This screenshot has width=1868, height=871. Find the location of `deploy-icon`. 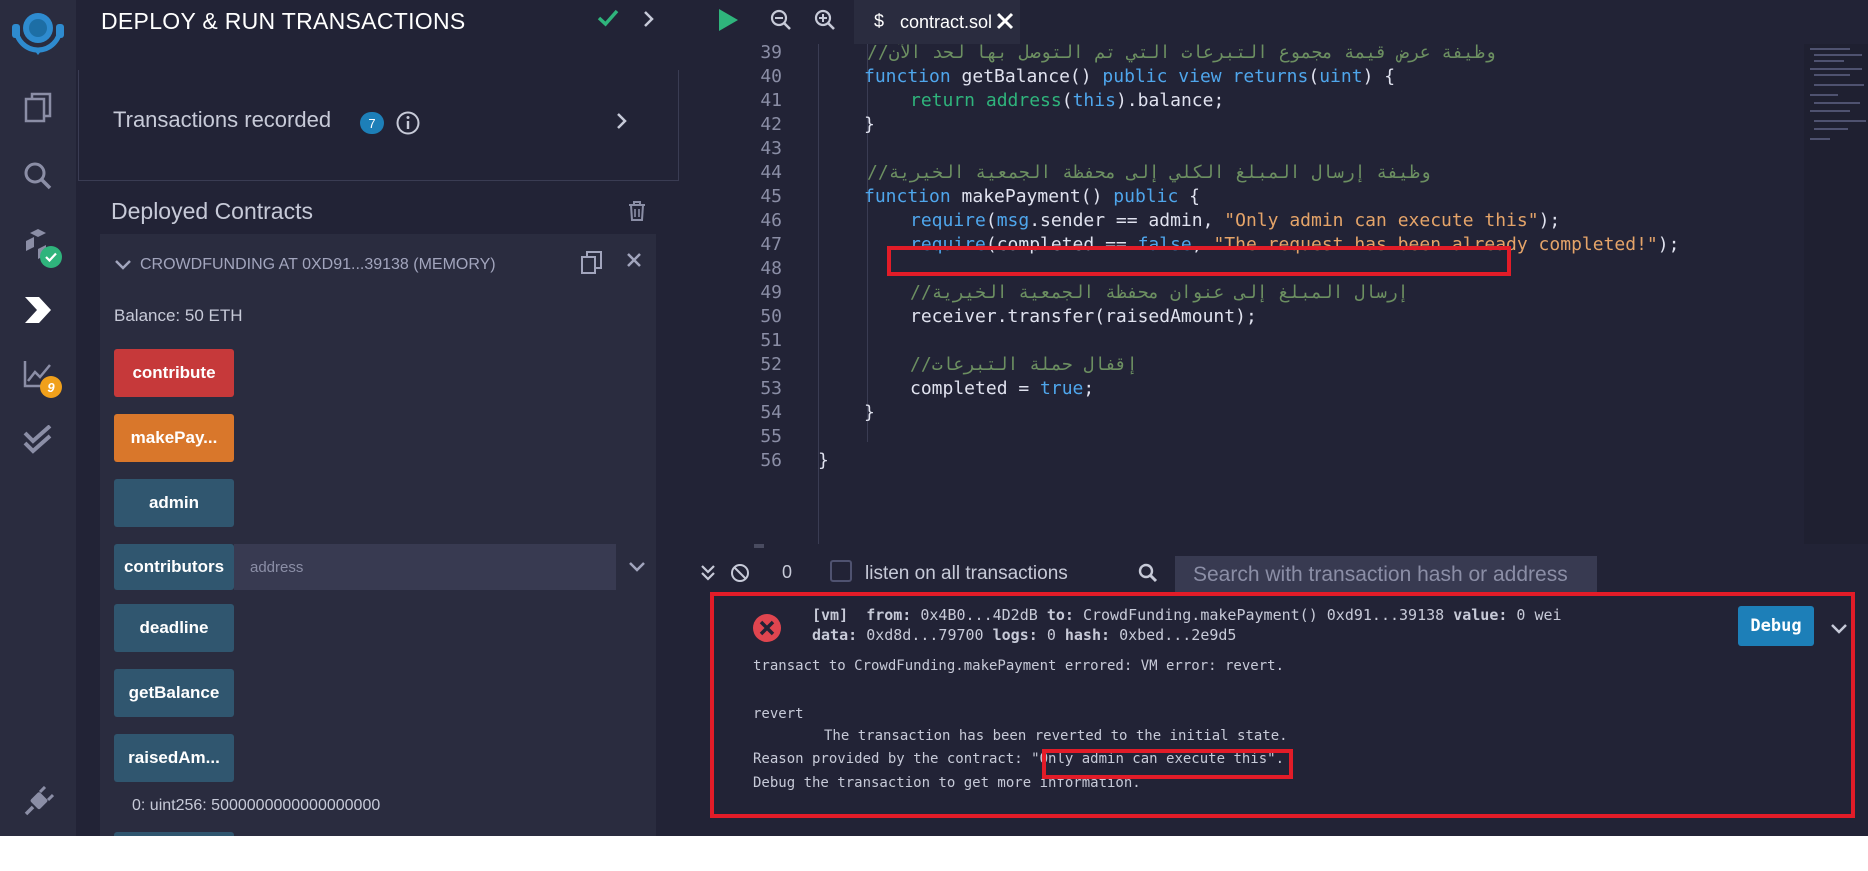

deploy-icon is located at coordinates (38, 310).